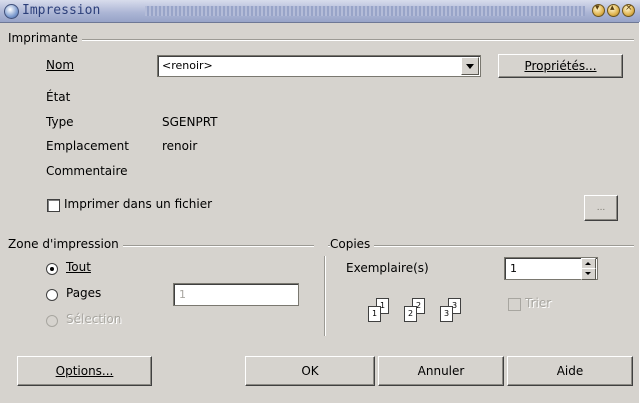 The height and width of the screenshot is (403, 640). I want to click on print-pages-label: Pages, so click(83, 293).